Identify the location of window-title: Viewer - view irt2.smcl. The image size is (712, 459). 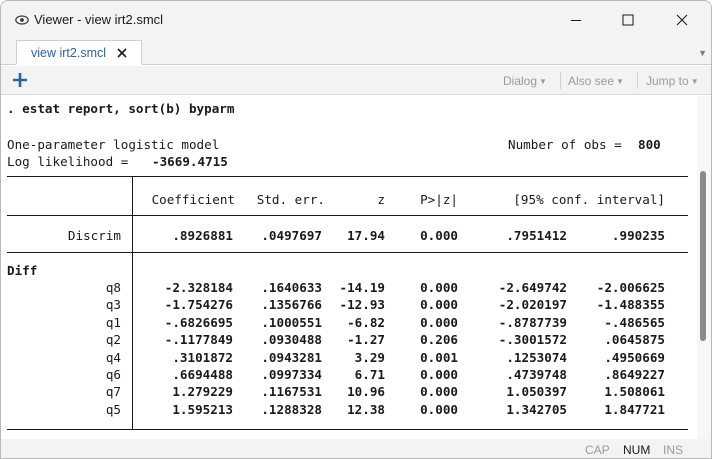
(99, 19).